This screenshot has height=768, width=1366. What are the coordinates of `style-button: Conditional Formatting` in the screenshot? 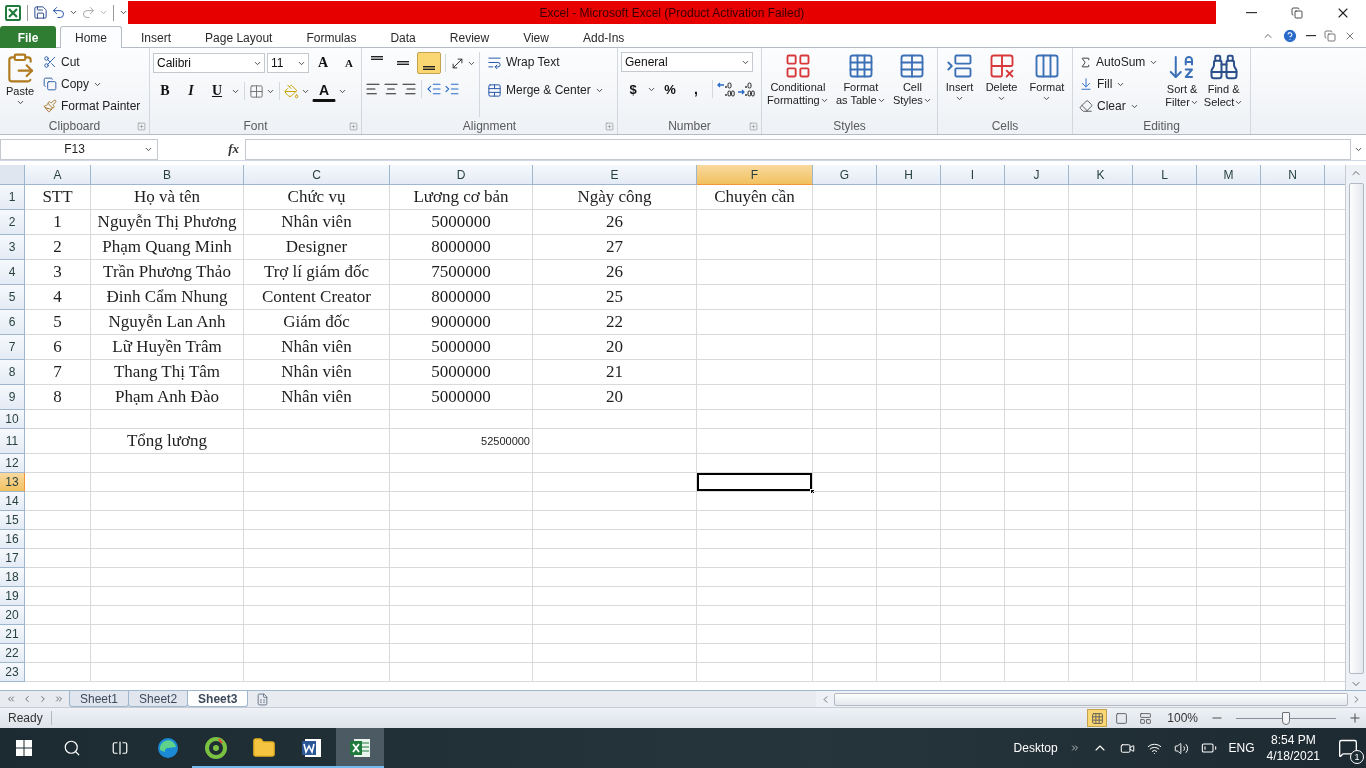 It's located at (798, 84).